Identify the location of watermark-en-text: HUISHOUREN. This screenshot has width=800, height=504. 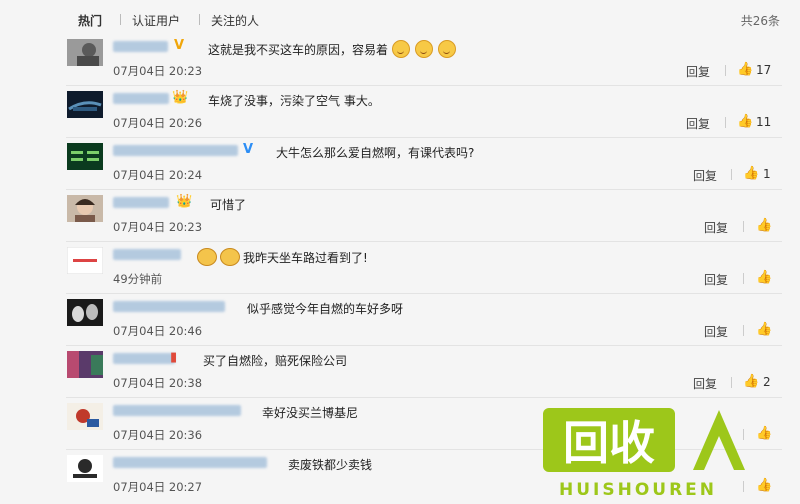
(638, 490).